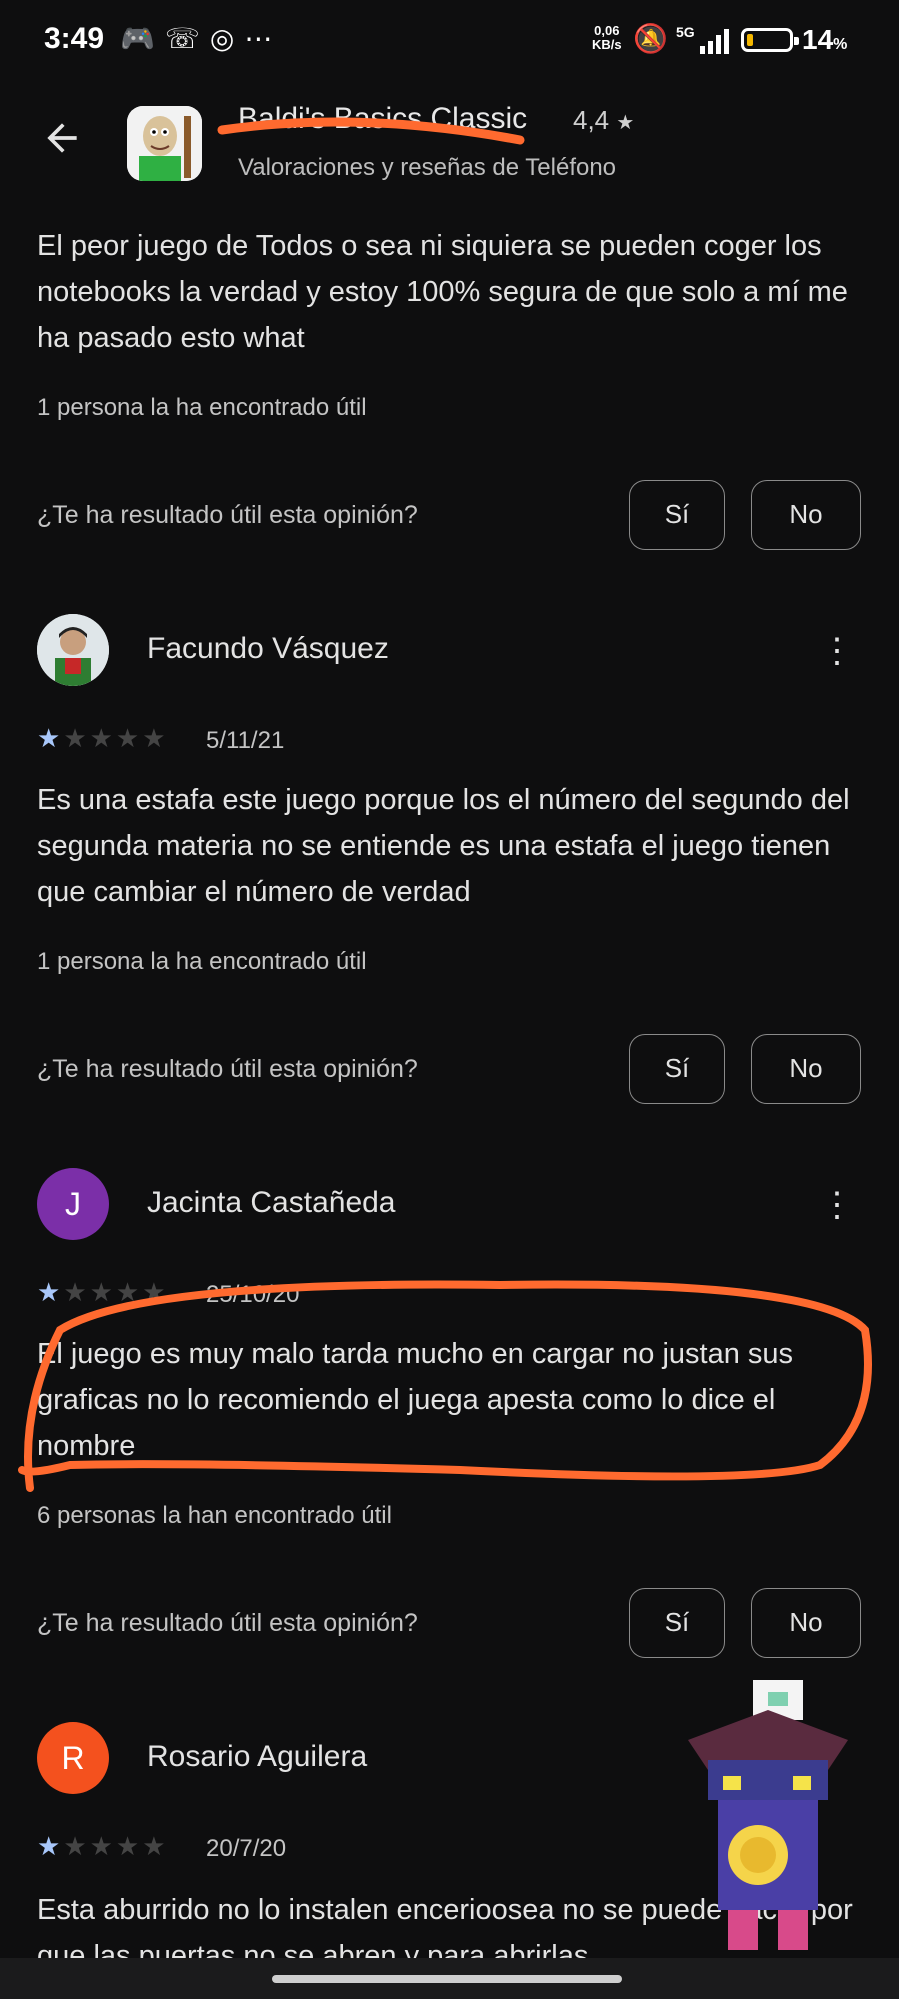 Image resolution: width=899 pixels, height=1999 pixels. I want to click on annotation-circle, so click(445, 1386).